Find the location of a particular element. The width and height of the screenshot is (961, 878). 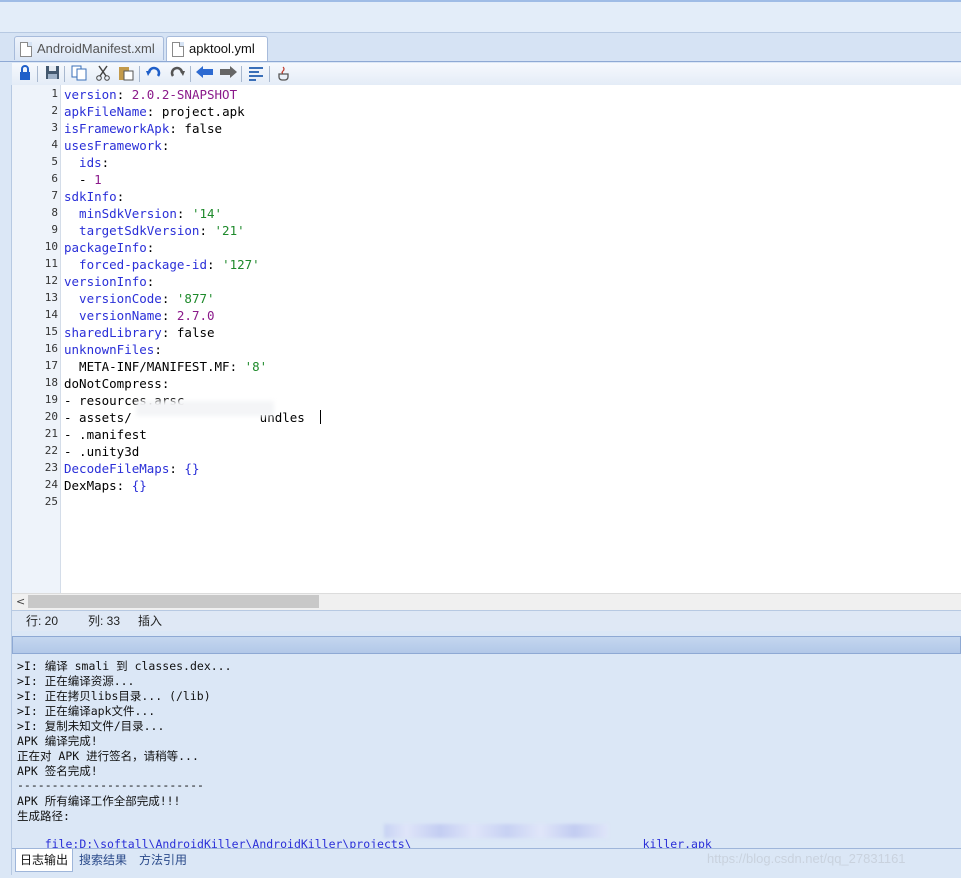

row-indicator: 行: 20 is located at coordinates (42, 621).